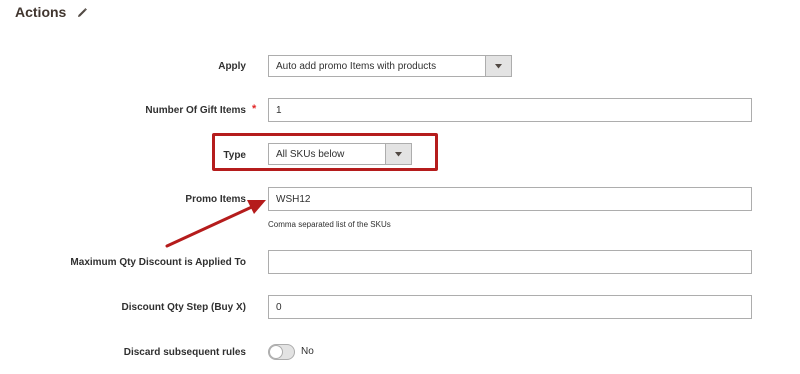 Image resolution: width=800 pixels, height=374 pixels. Describe the element at coordinates (232, 66) in the screenshot. I see `apply-label: Apply` at that location.